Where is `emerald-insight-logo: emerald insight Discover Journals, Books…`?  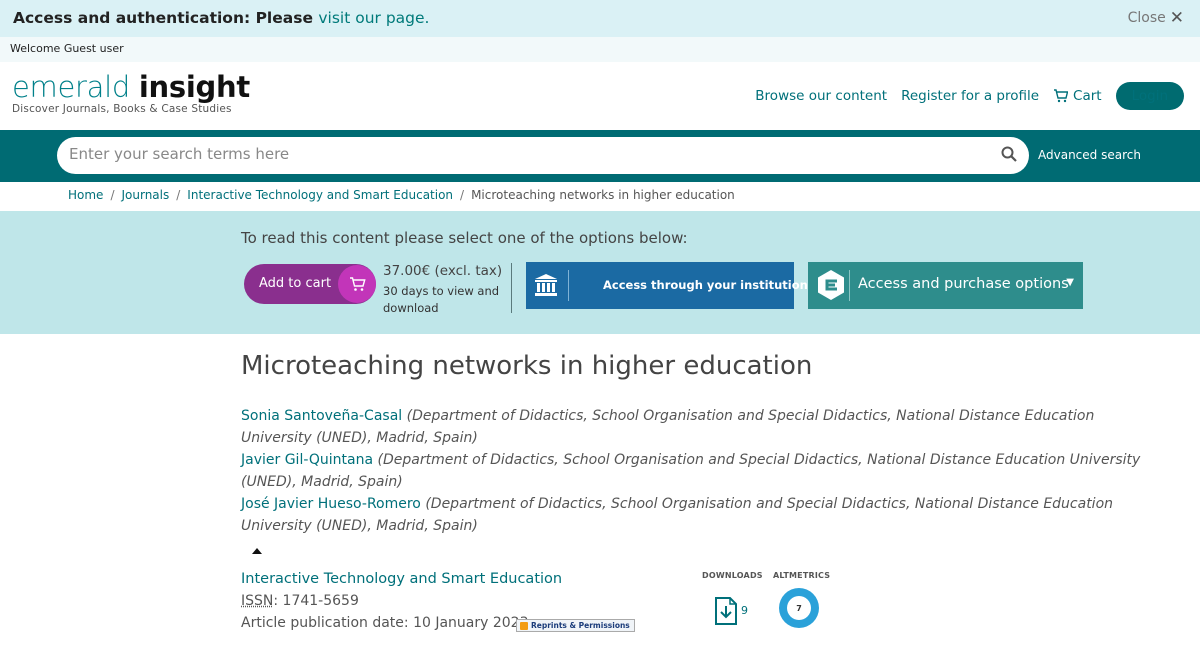
emerald-insight-logo: emerald insight Discover Journals, Books… is located at coordinates (131, 93).